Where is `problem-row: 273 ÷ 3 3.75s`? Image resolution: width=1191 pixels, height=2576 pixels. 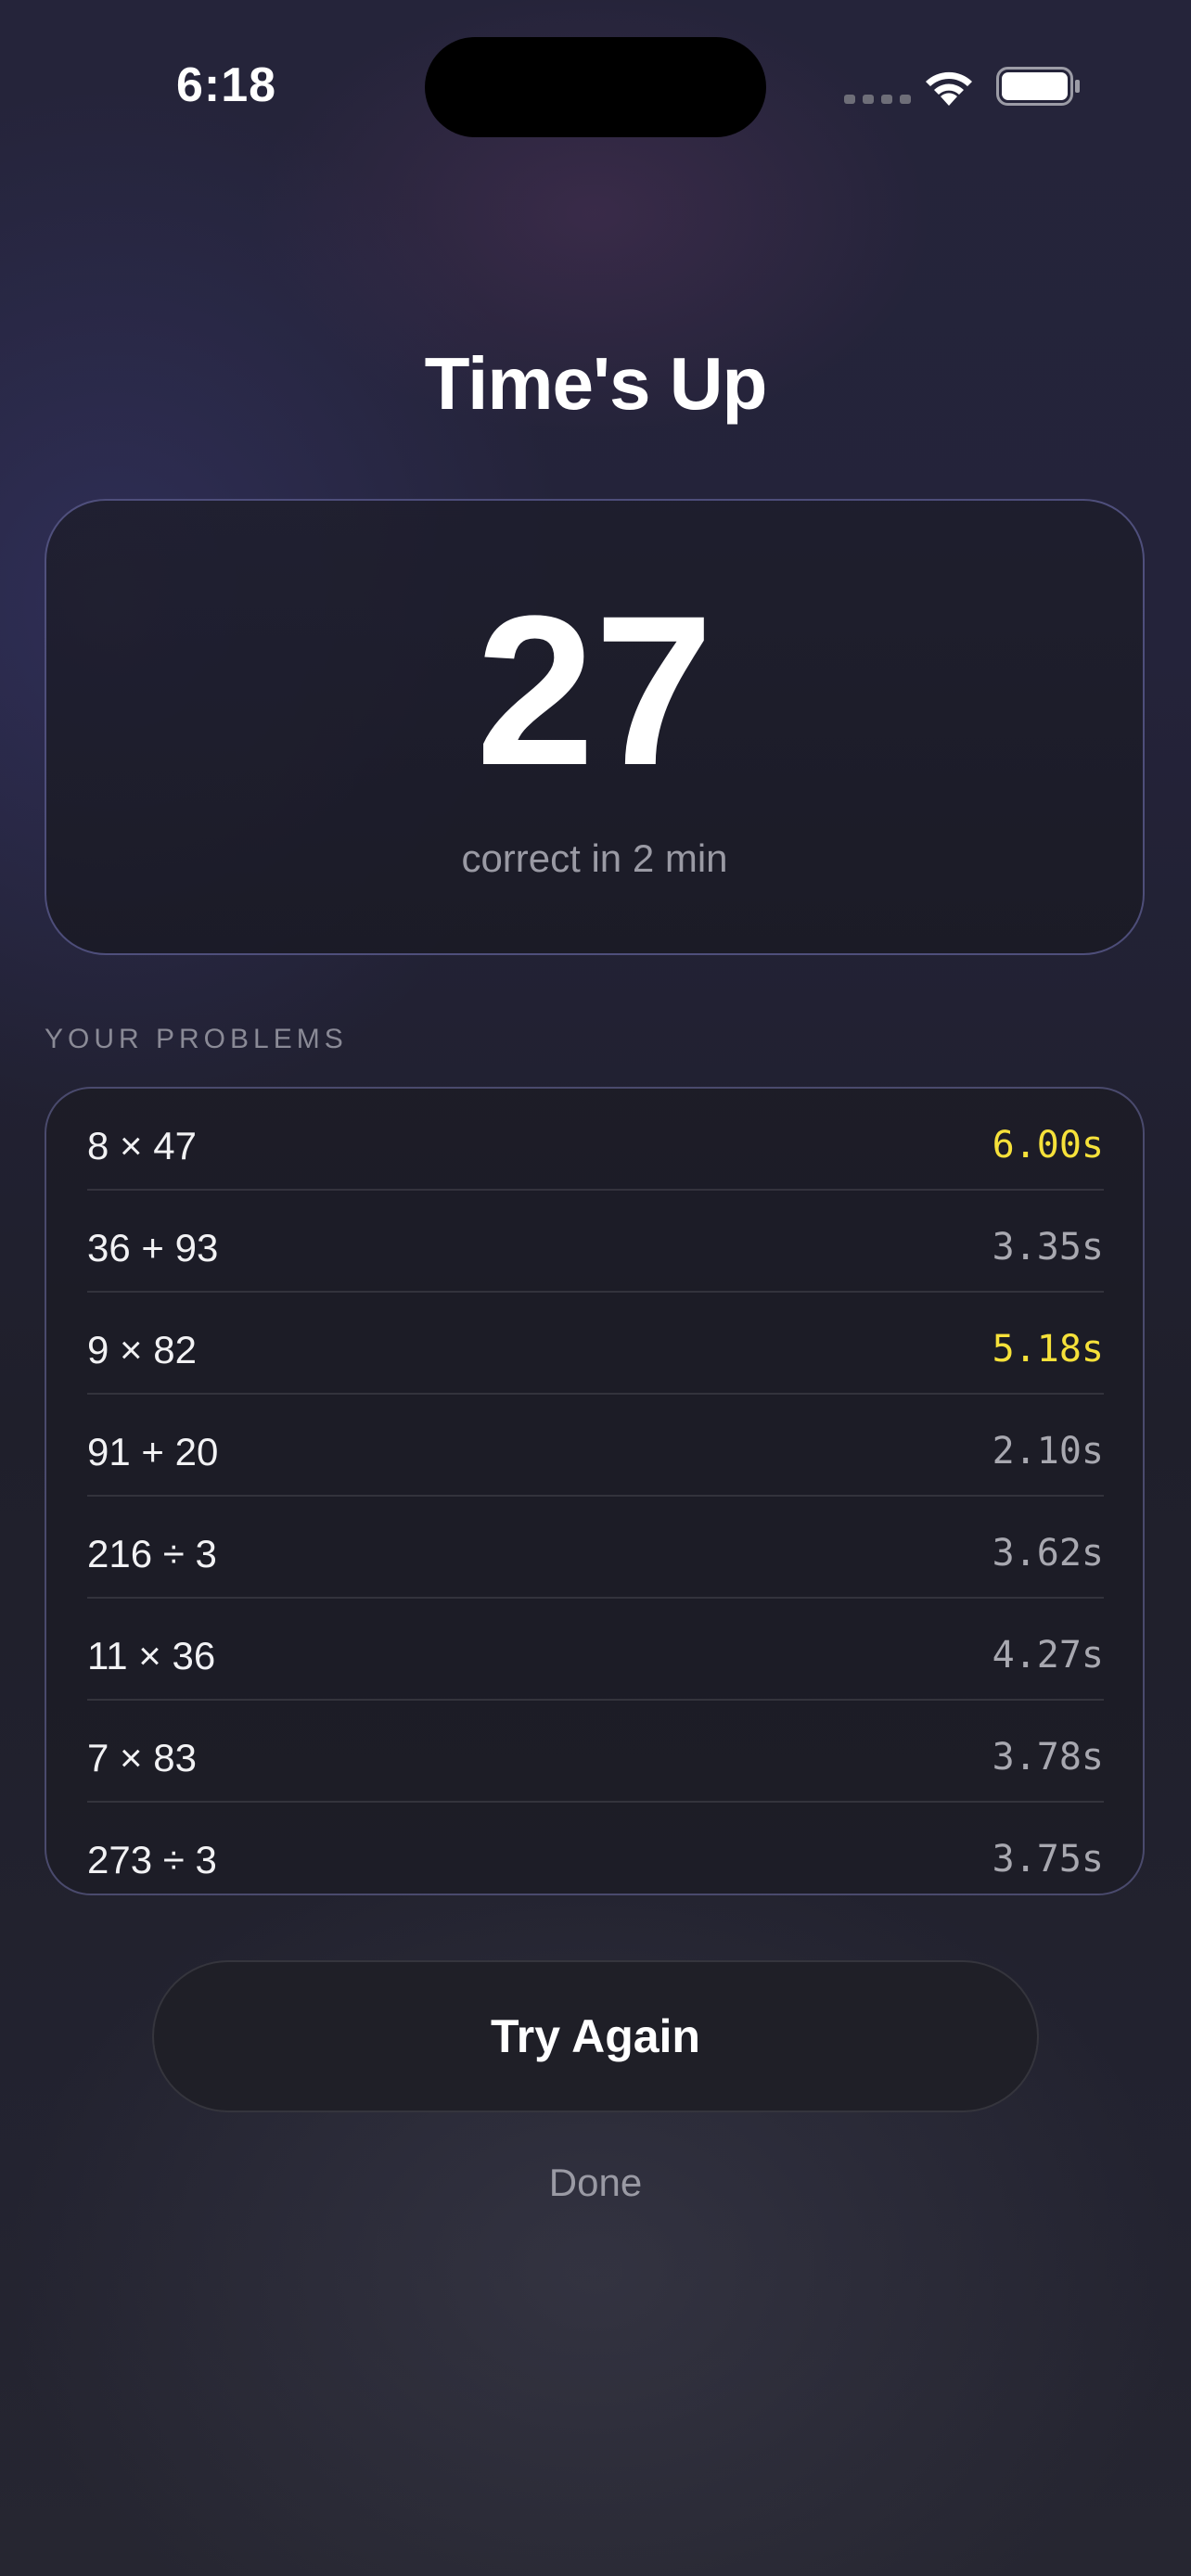
problem-row: 273 ÷ 3 3.75s is located at coordinates (595, 1848).